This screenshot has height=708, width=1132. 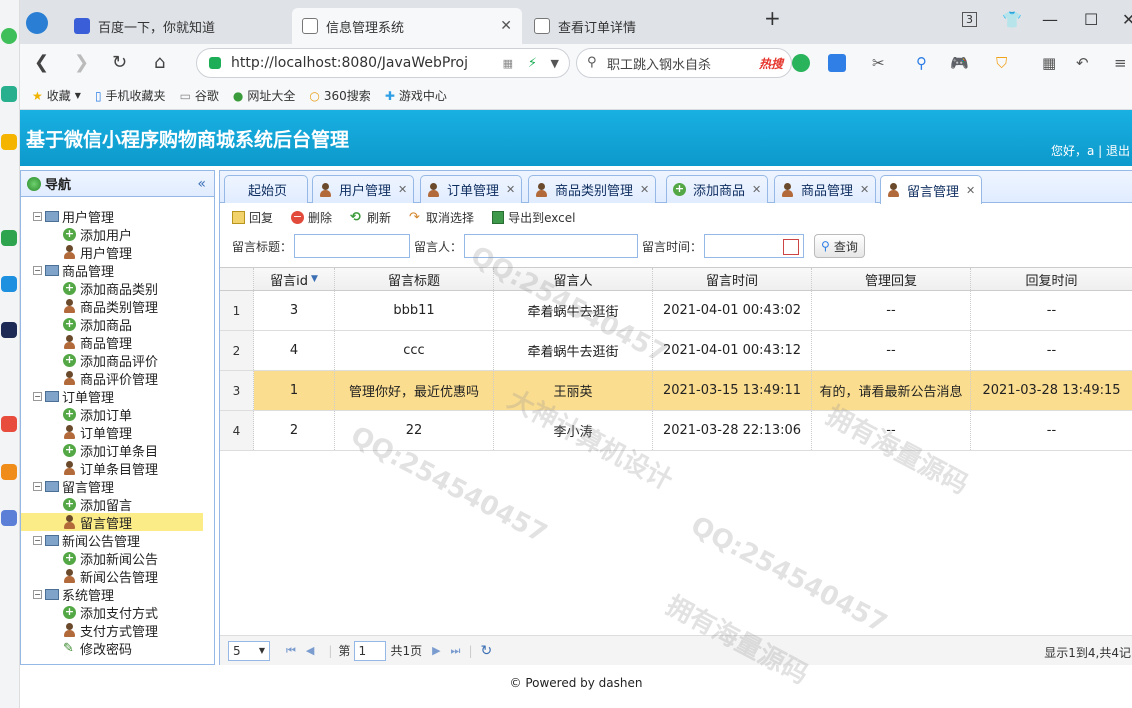 What do you see at coordinates (117, 540) in the screenshot?
I see `nav-group: − 新闻公告管理` at bounding box center [117, 540].